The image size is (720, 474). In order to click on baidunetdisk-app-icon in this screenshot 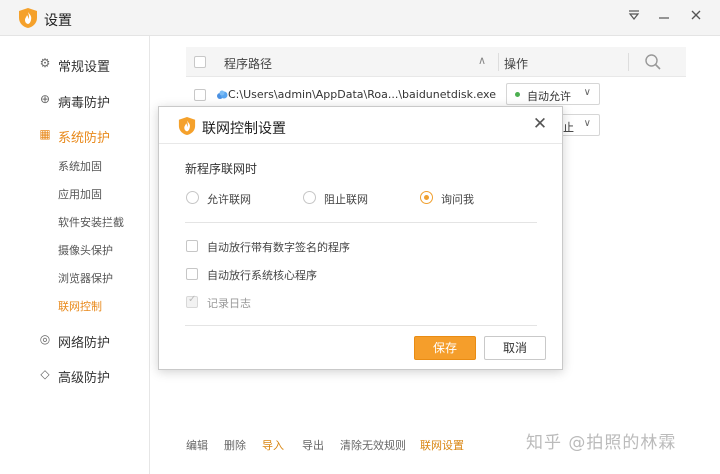, I will do `click(222, 94)`.